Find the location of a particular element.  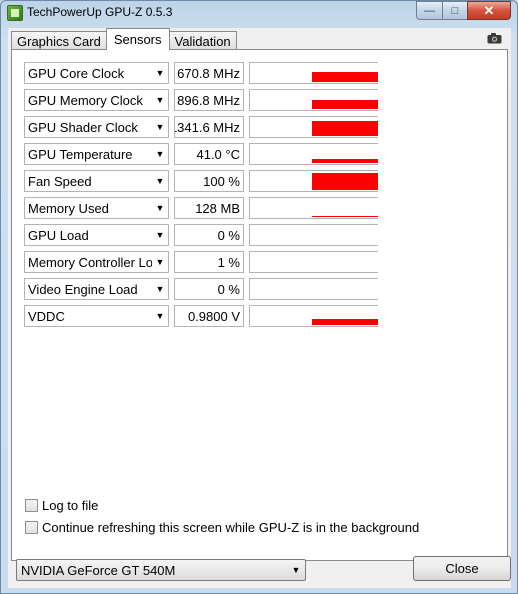

continue-refreshing-checkbox is located at coordinates (31, 527).